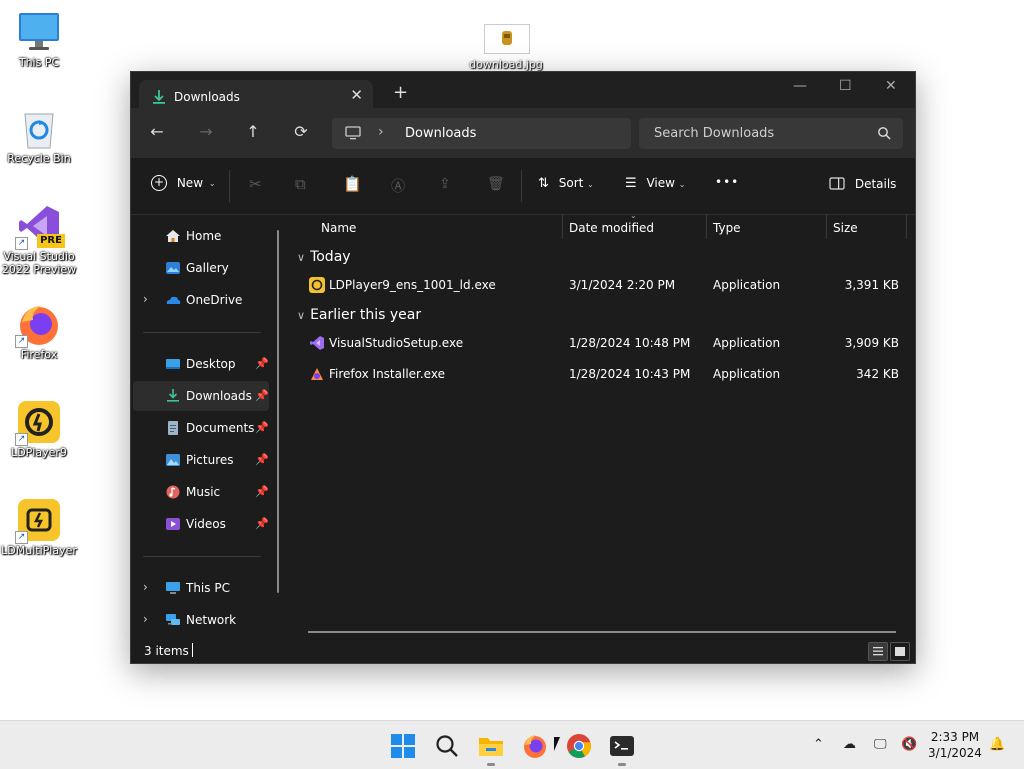 The image size is (1024, 769). I want to click on onedrive-offline-icon: ☁, so click(849, 744).